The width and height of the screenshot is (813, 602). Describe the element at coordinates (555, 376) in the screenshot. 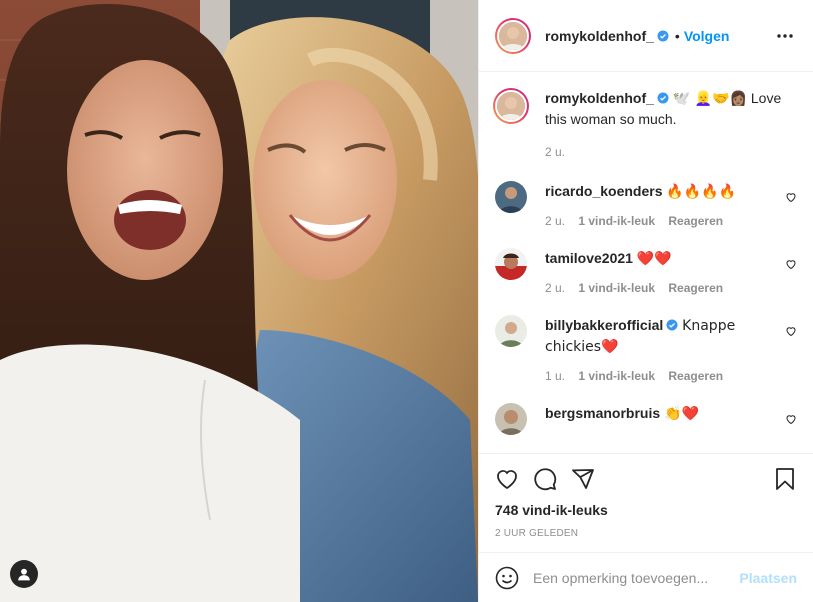

I see `comment-time: 1 u.` at that location.